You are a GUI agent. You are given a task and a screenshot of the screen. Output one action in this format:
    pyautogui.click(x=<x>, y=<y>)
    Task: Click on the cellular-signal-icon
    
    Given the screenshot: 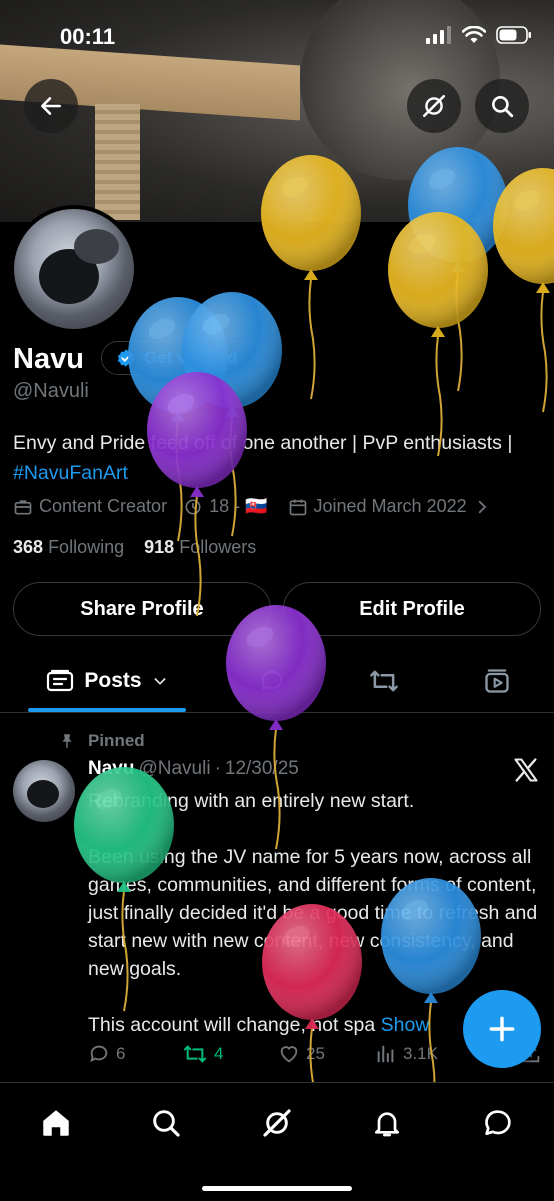 What is the action you would take?
    pyautogui.click(x=438, y=35)
    